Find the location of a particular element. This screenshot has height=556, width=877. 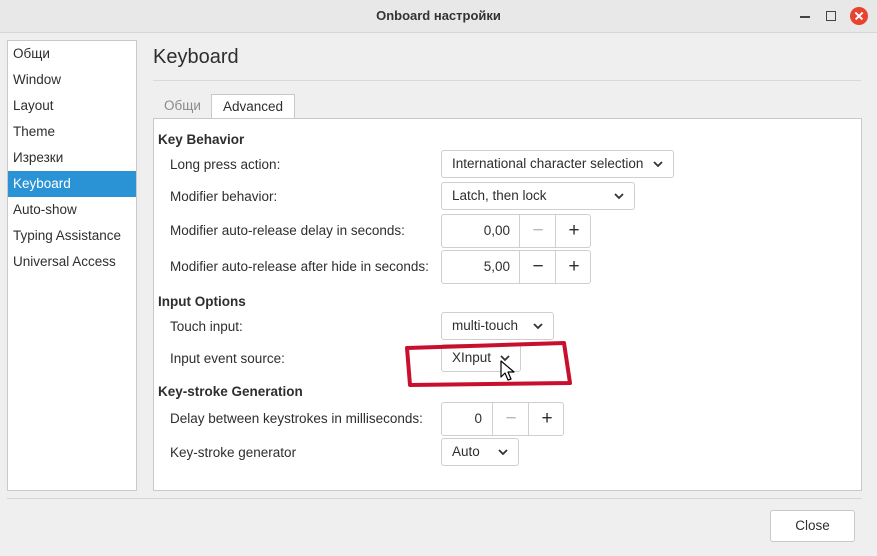

touch-input-combo: multi-touch is located at coordinates (497, 326).